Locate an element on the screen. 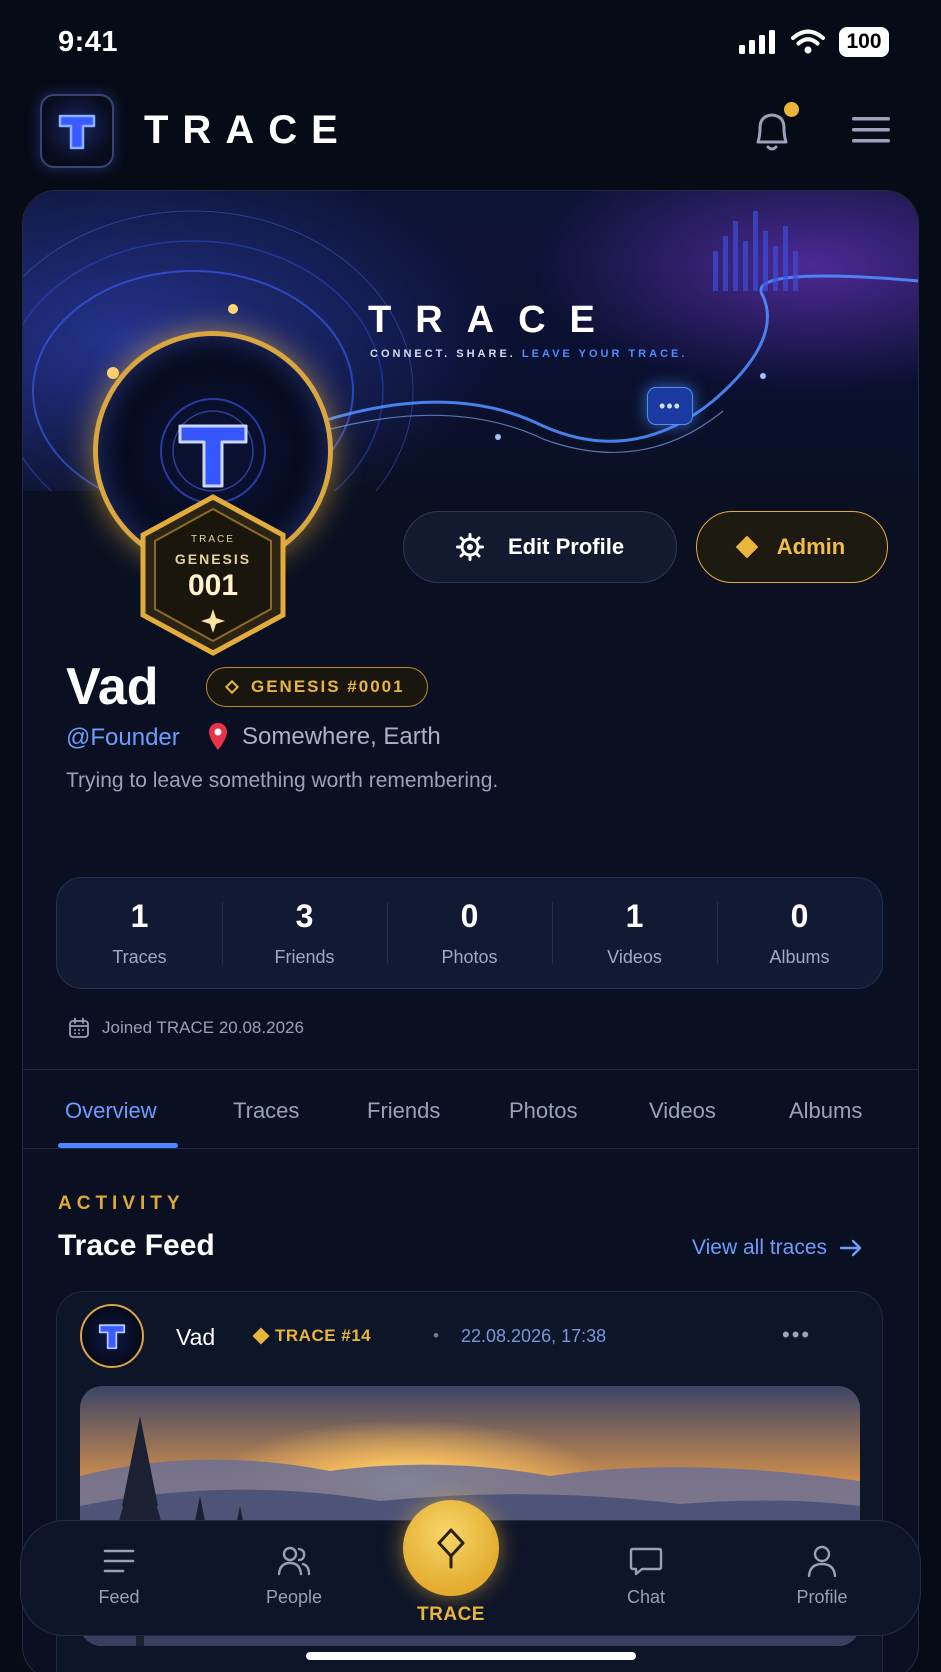  admin-button: Admin is located at coordinates (792, 547).